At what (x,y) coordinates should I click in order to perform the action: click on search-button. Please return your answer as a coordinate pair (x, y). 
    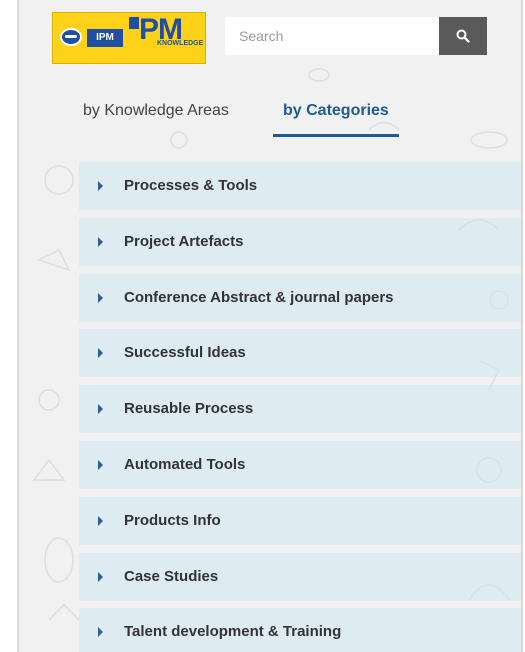
    Looking at the image, I should click on (463, 36).